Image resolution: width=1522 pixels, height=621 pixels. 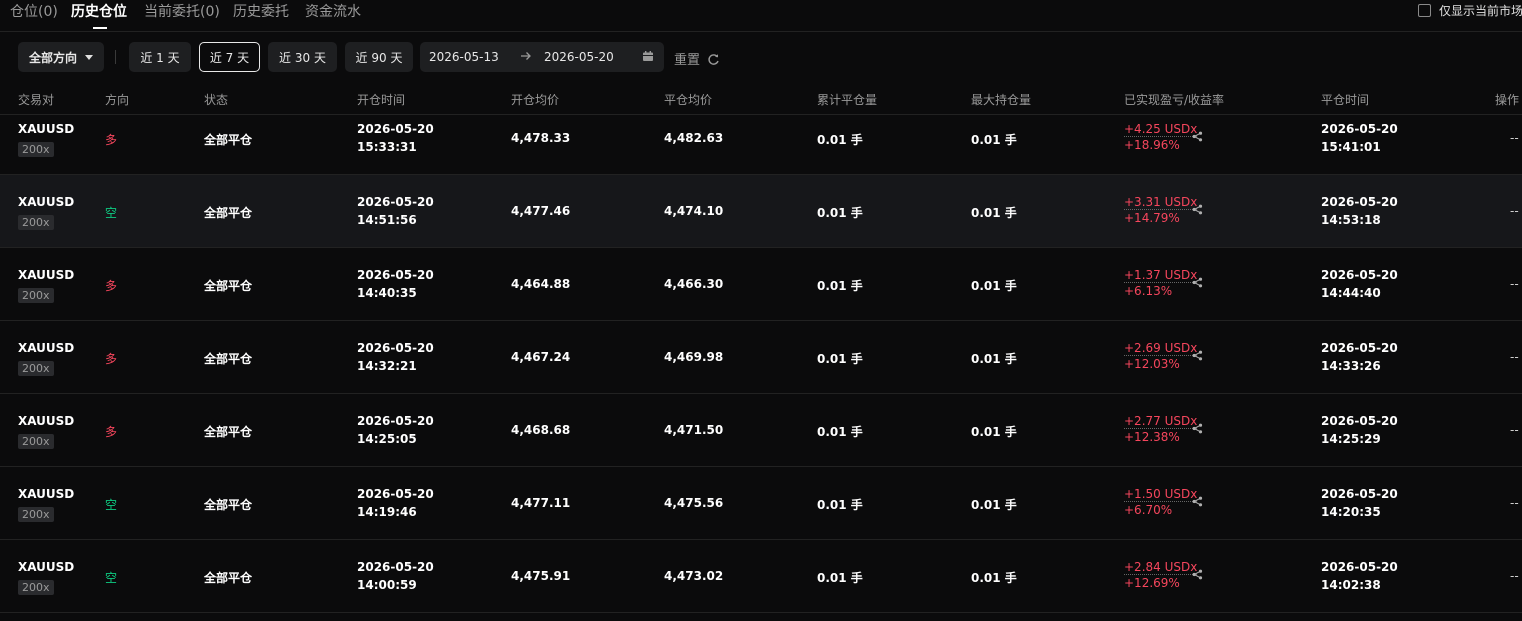 I want to click on date-range-picker: 2026-05-13 2026-05-20, so click(x=542, y=57).